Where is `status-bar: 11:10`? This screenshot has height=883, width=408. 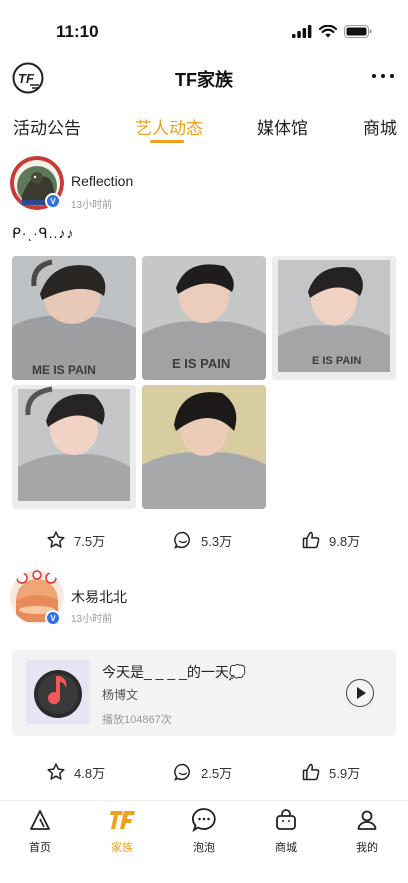 status-bar: 11:10 is located at coordinates (204, 28).